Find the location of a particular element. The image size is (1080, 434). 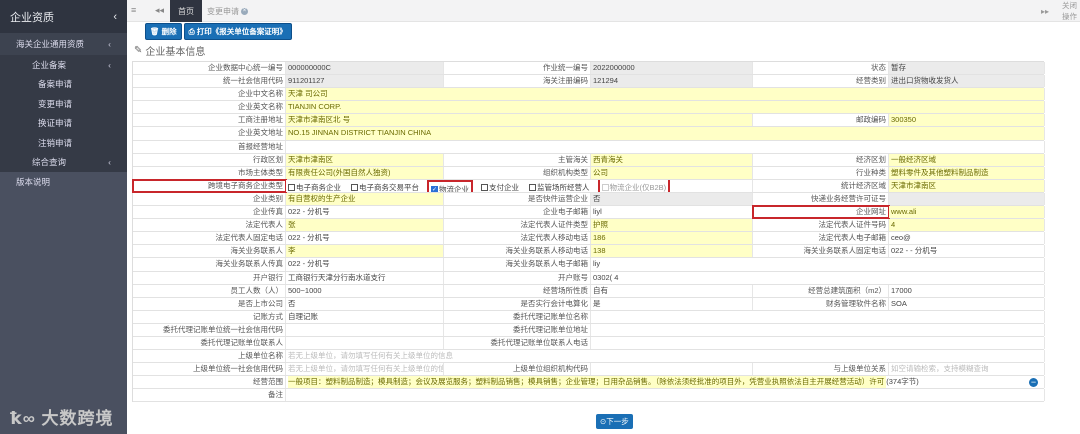

field-value: 暂存 is located at coordinates (967, 68).